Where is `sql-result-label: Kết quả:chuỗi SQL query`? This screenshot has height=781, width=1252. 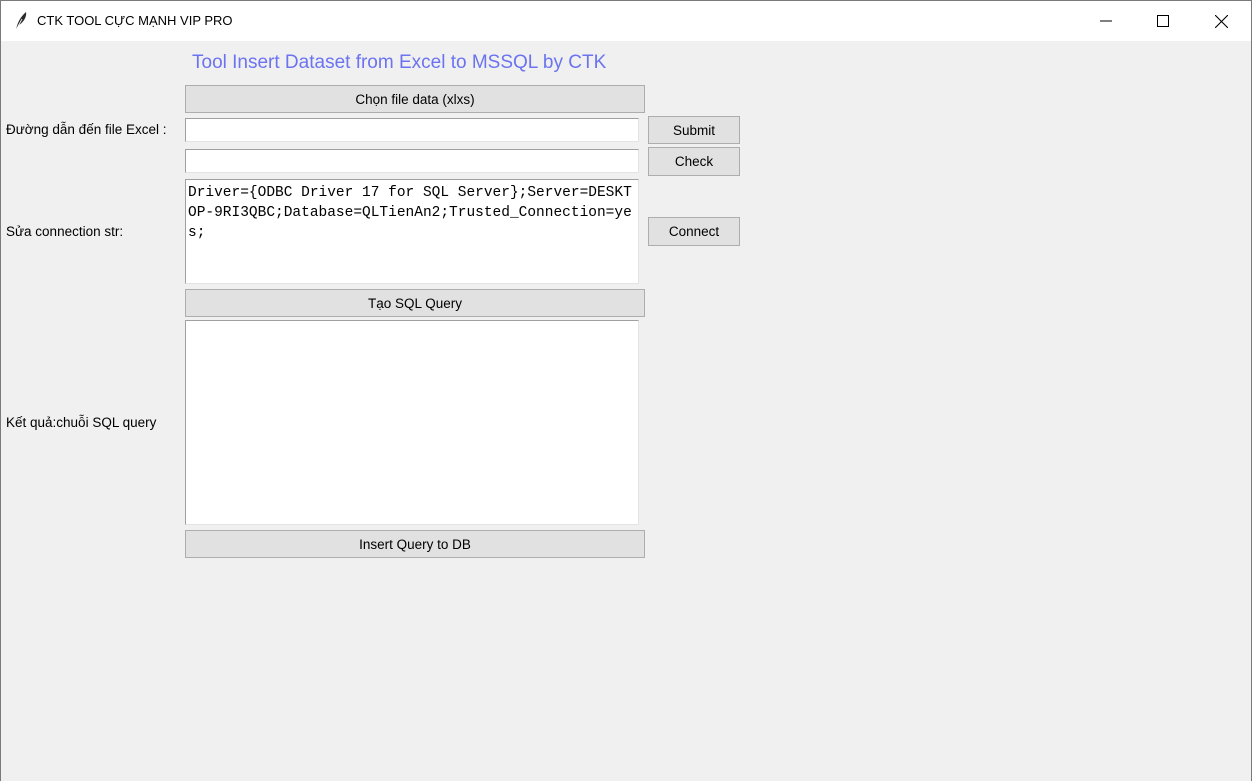
sql-result-label: Kết quả:chuỗi SQL query is located at coordinates (81, 422).